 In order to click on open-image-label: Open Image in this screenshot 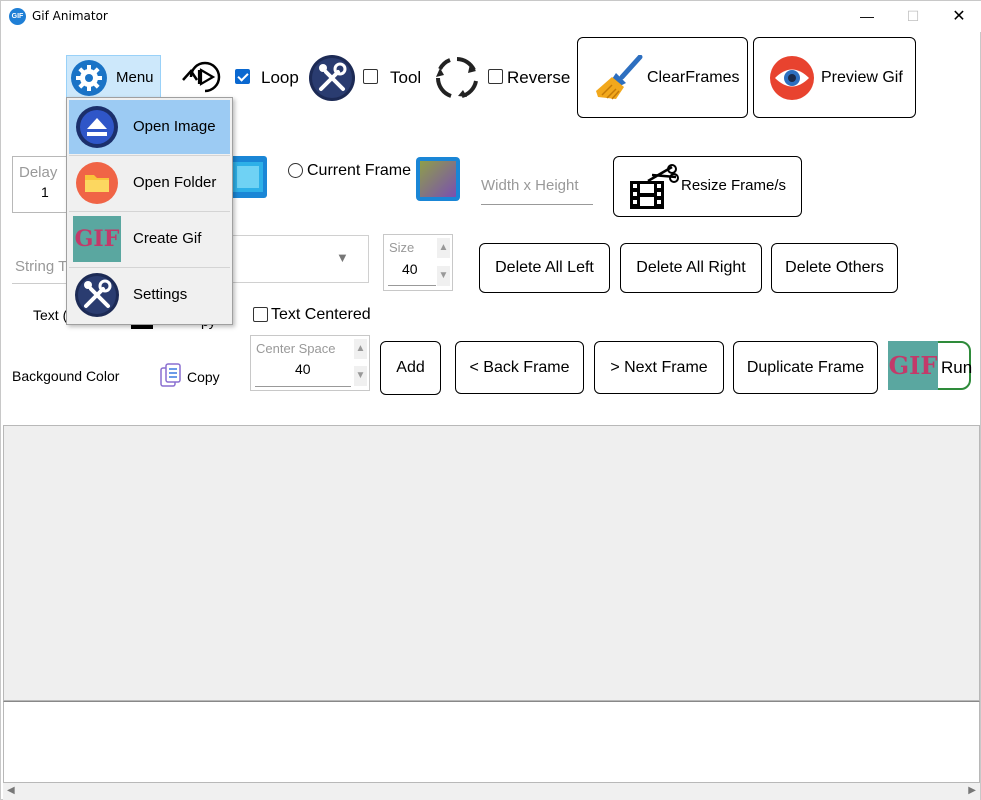, I will do `click(174, 126)`.